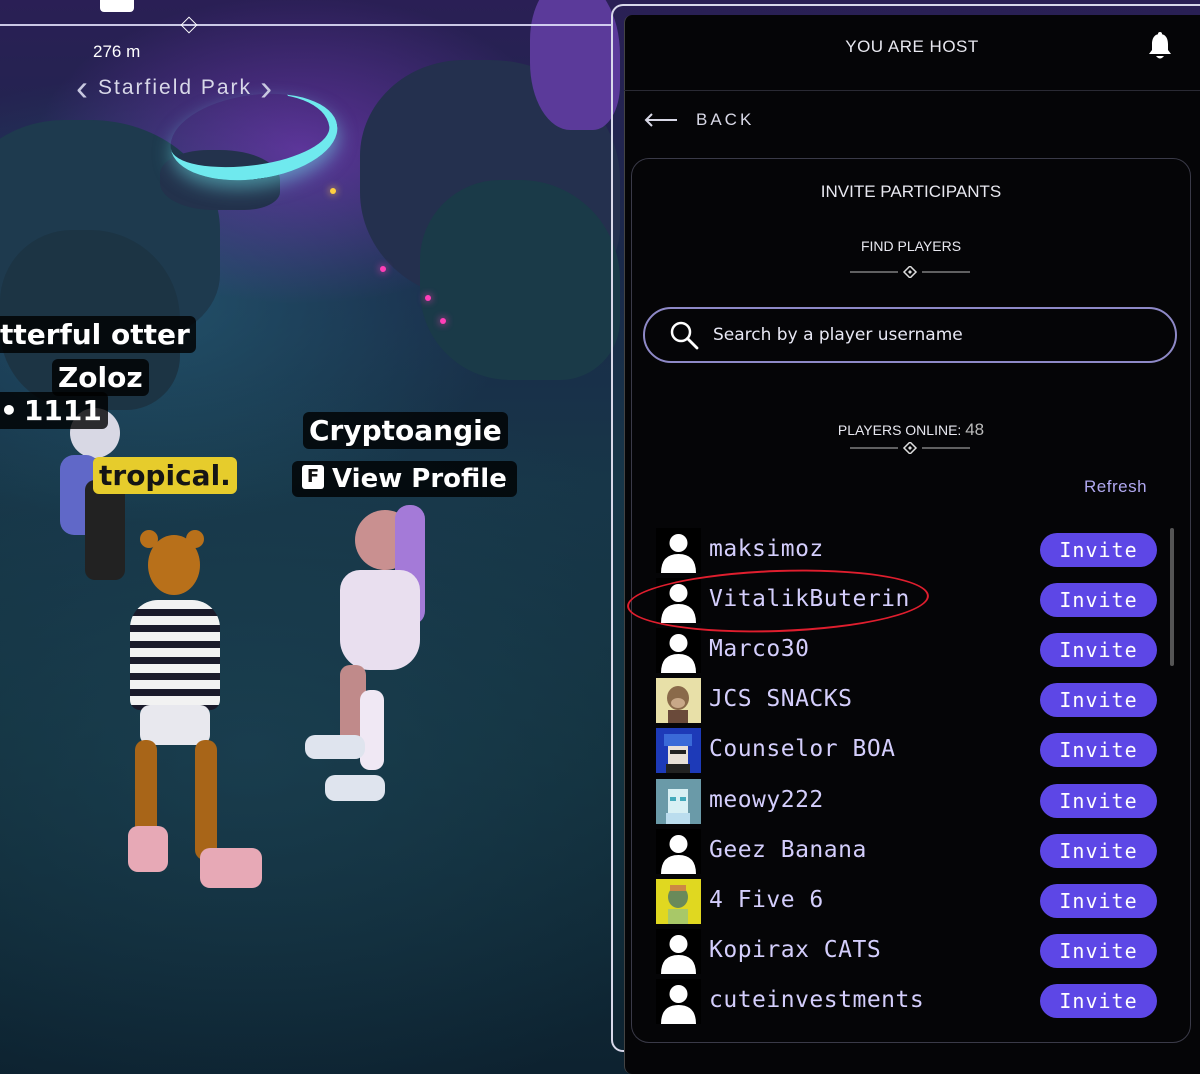  What do you see at coordinates (1172, 597) in the screenshot?
I see `scrollbar` at bounding box center [1172, 597].